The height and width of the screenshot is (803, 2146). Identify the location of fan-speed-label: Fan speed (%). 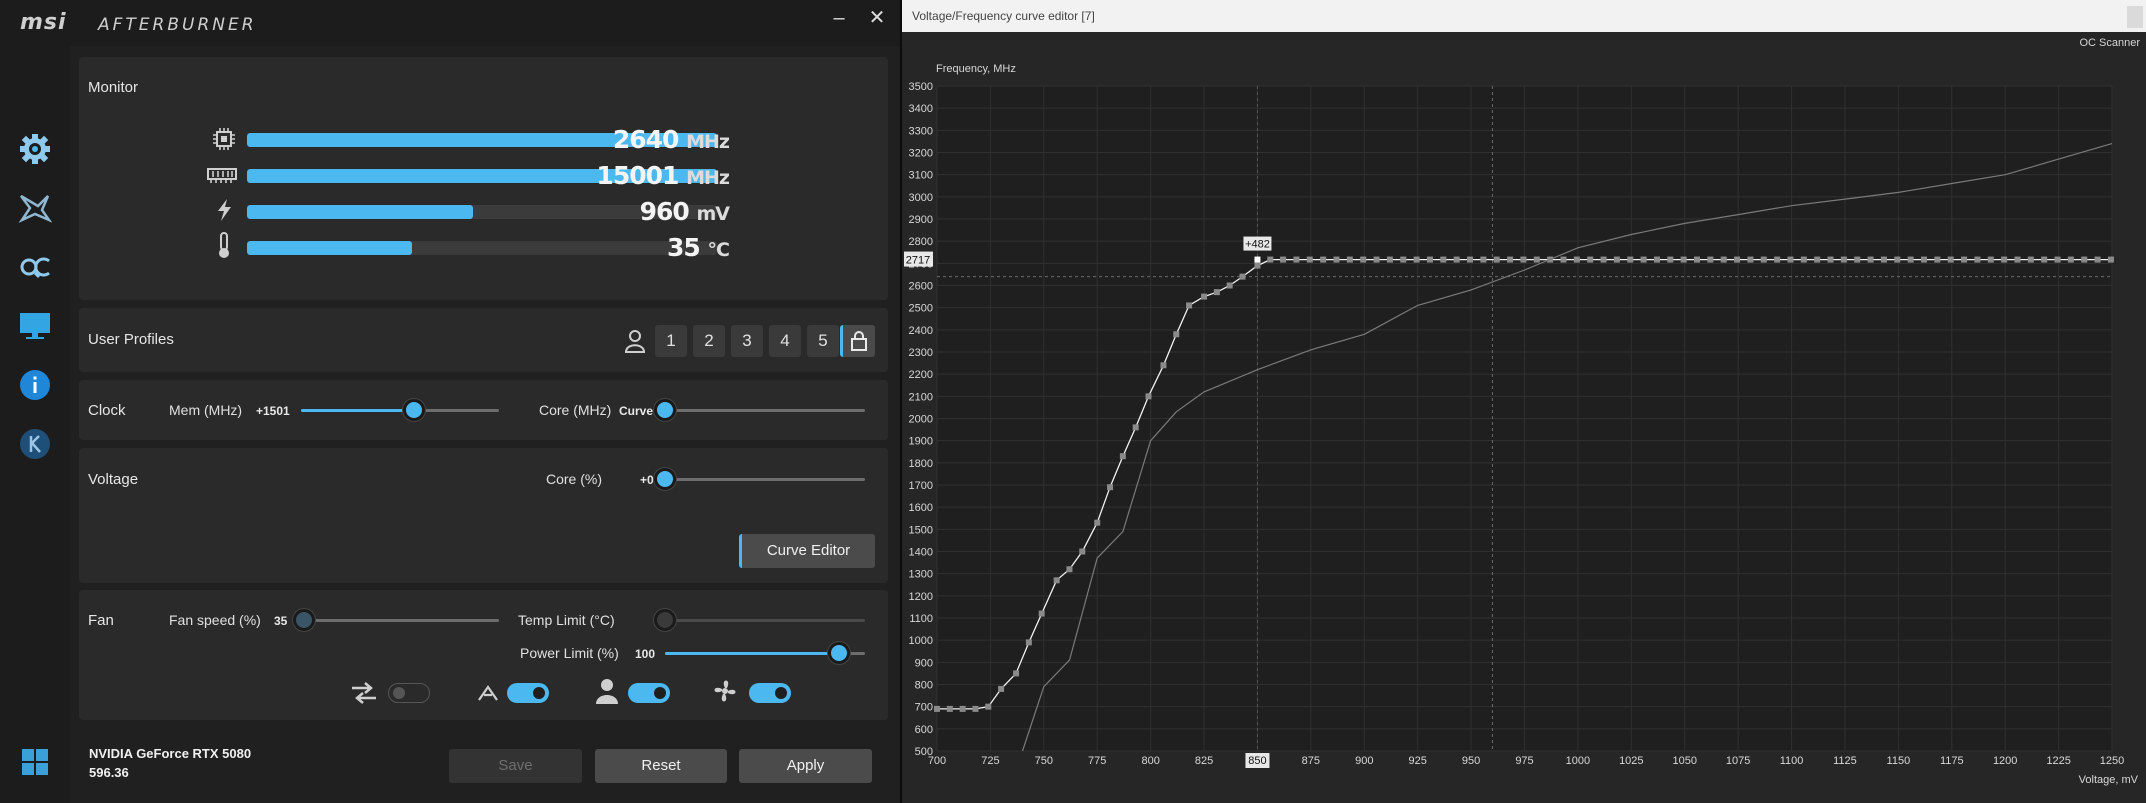
(215, 620).